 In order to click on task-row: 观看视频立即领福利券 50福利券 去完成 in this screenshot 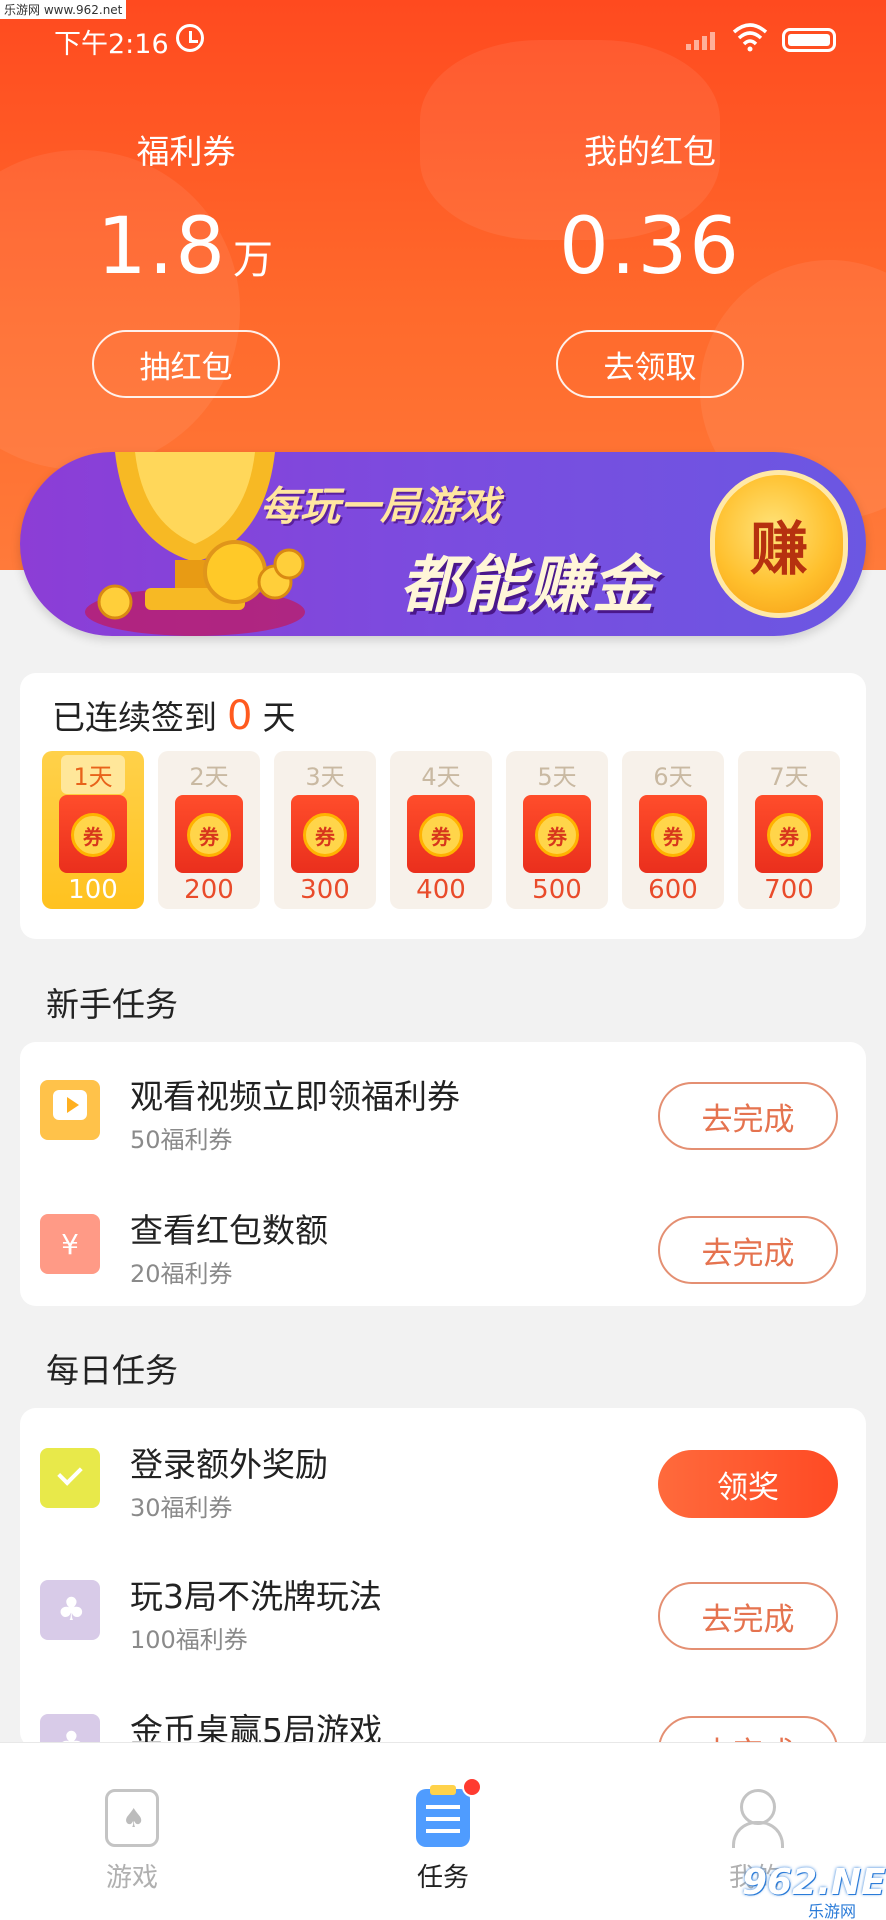, I will do `click(443, 1110)`.